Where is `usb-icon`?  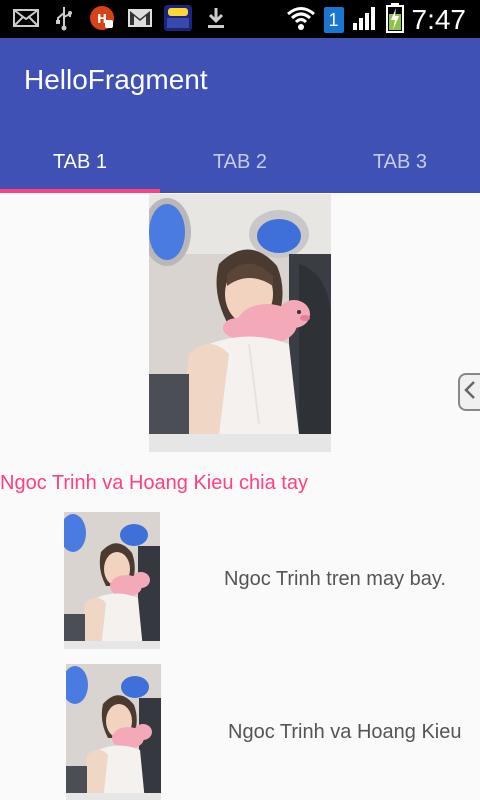 usb-icon is located at coordinates (64, 18).